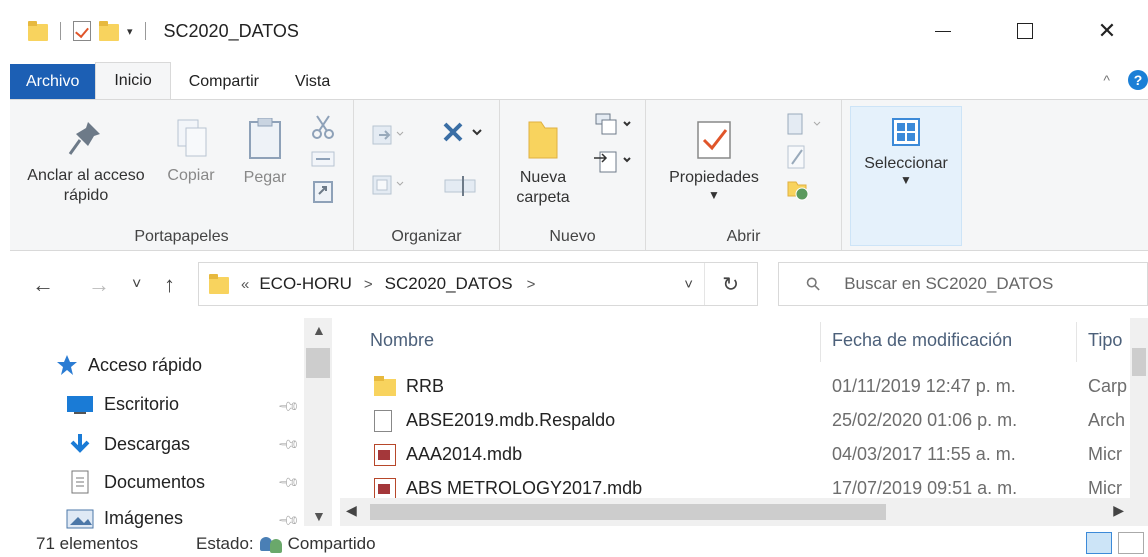  Describe the element at coordinates (318, 422) in the screenshot. I see `navpane-scrollbar: ▲ ▼` at that location.